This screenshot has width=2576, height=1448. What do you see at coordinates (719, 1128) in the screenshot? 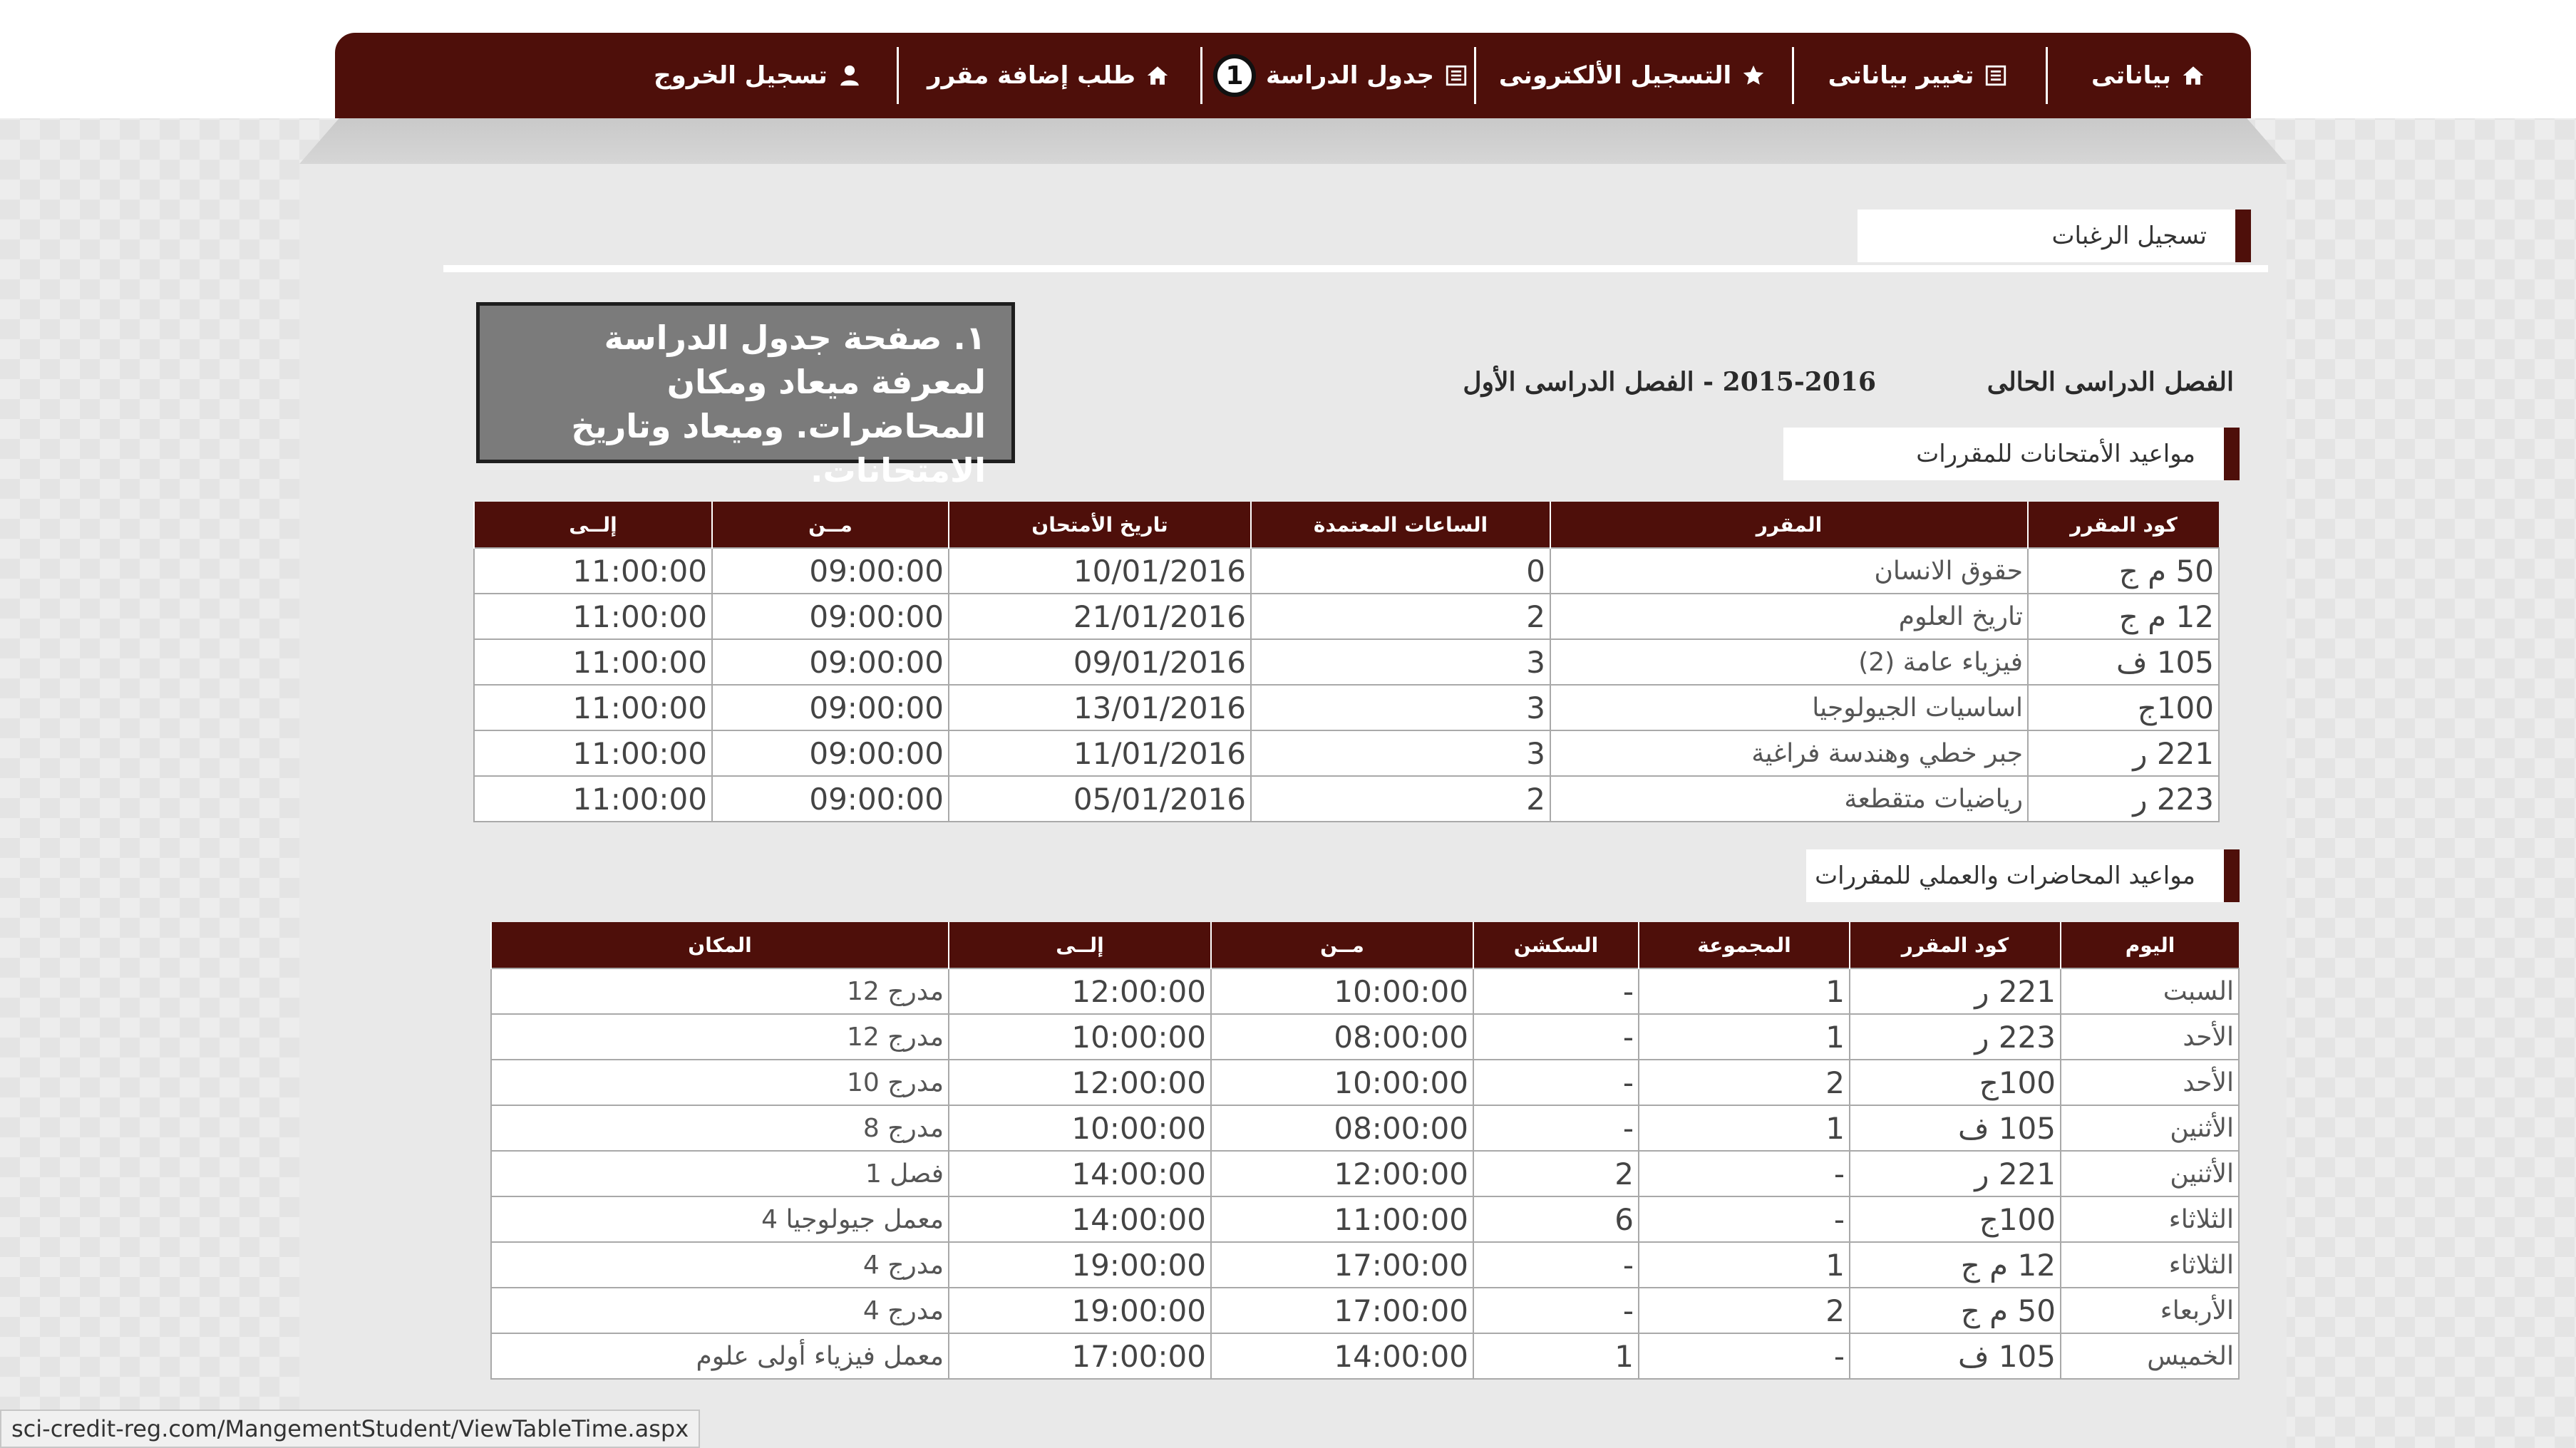
I see `cell-location: مدرج 8` at bounding box center [719, 1128].